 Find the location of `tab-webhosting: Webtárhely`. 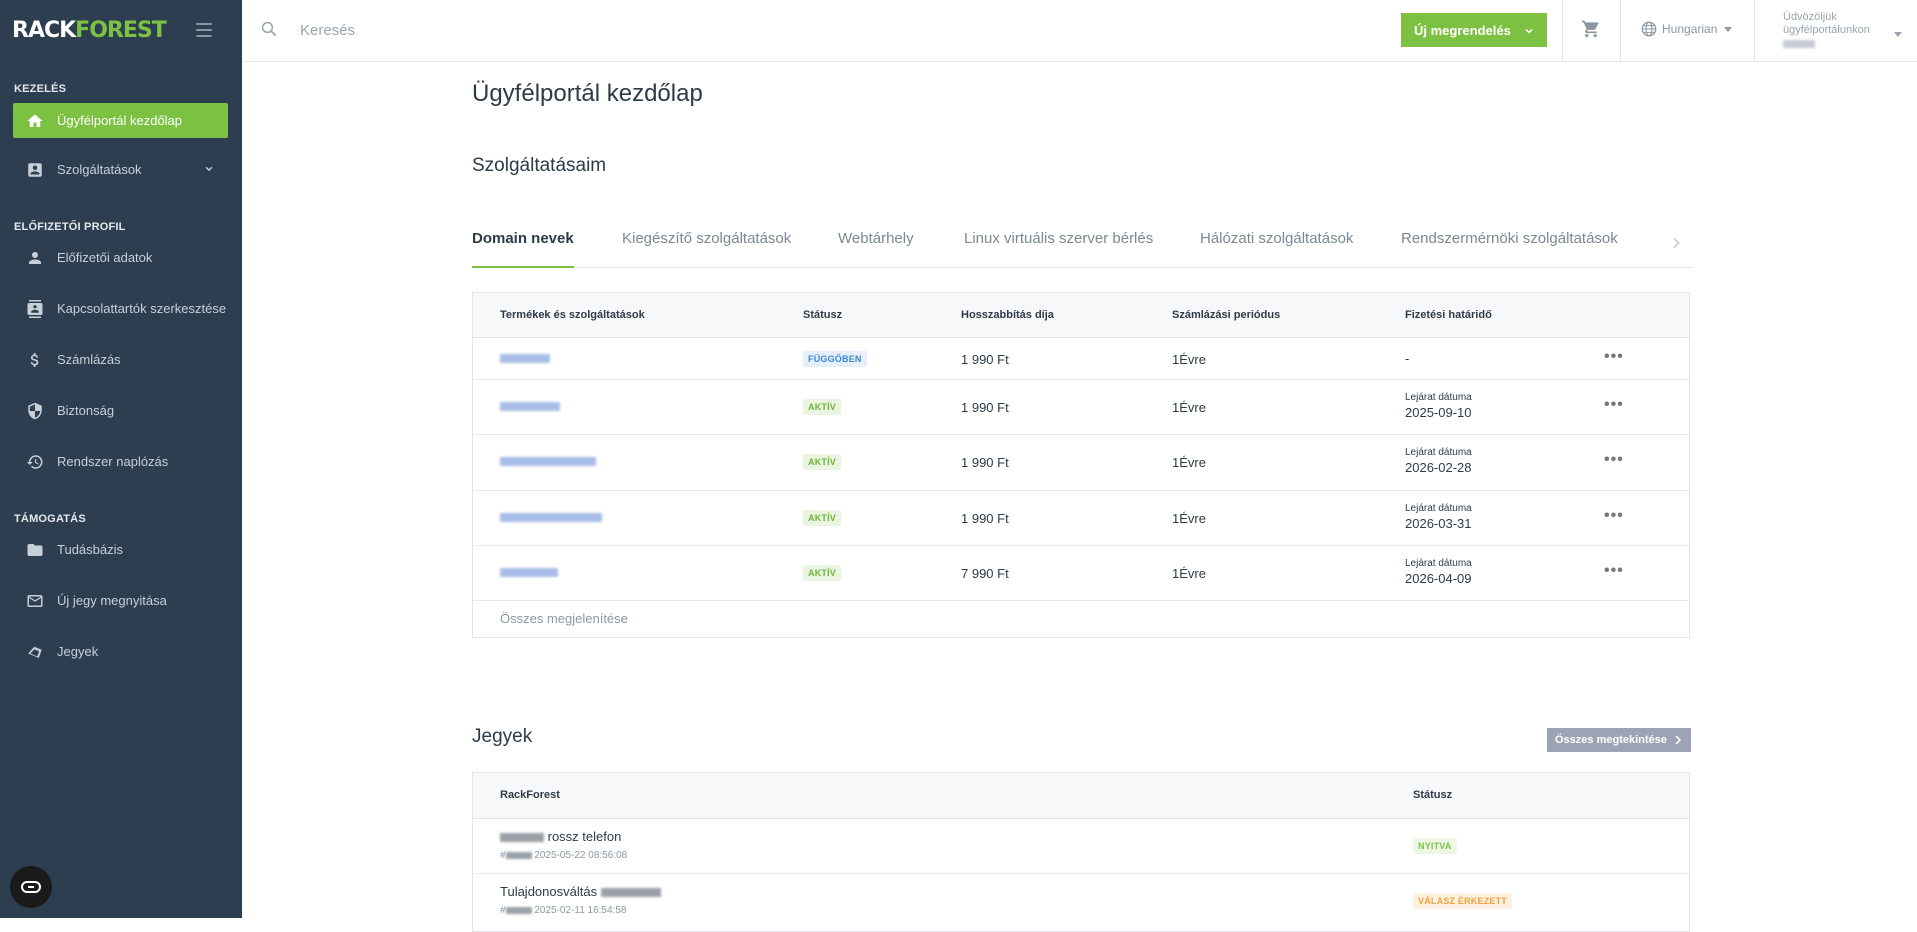

tab-webhosting: Webtárhely is located at coordinates (876, 246).